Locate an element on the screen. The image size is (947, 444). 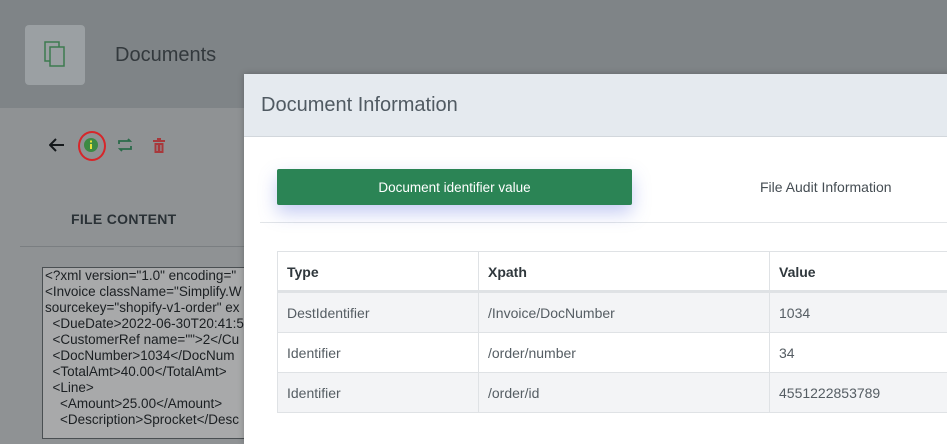
document-toolbar is located at coordinates (114, 145).